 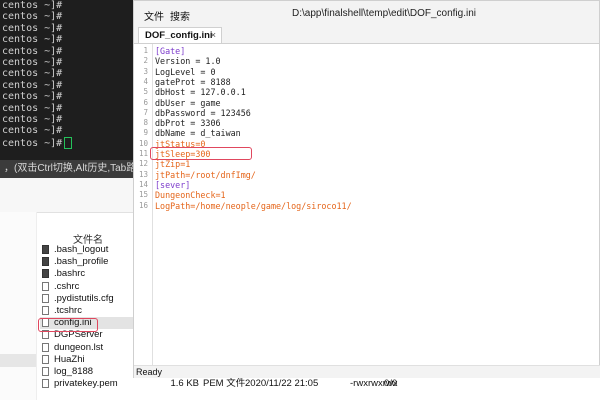 What do you see at coordinates (282, 384) in the screenshot?
I see `file-date: 2020/11/22 21:05` at bounding box center [282, 384].